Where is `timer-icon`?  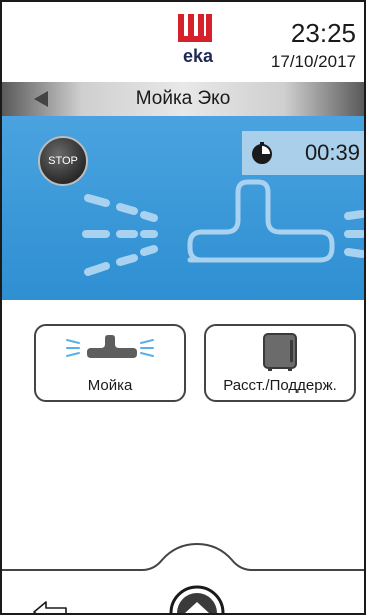
timer-icon is located at coordinates (262, 153).